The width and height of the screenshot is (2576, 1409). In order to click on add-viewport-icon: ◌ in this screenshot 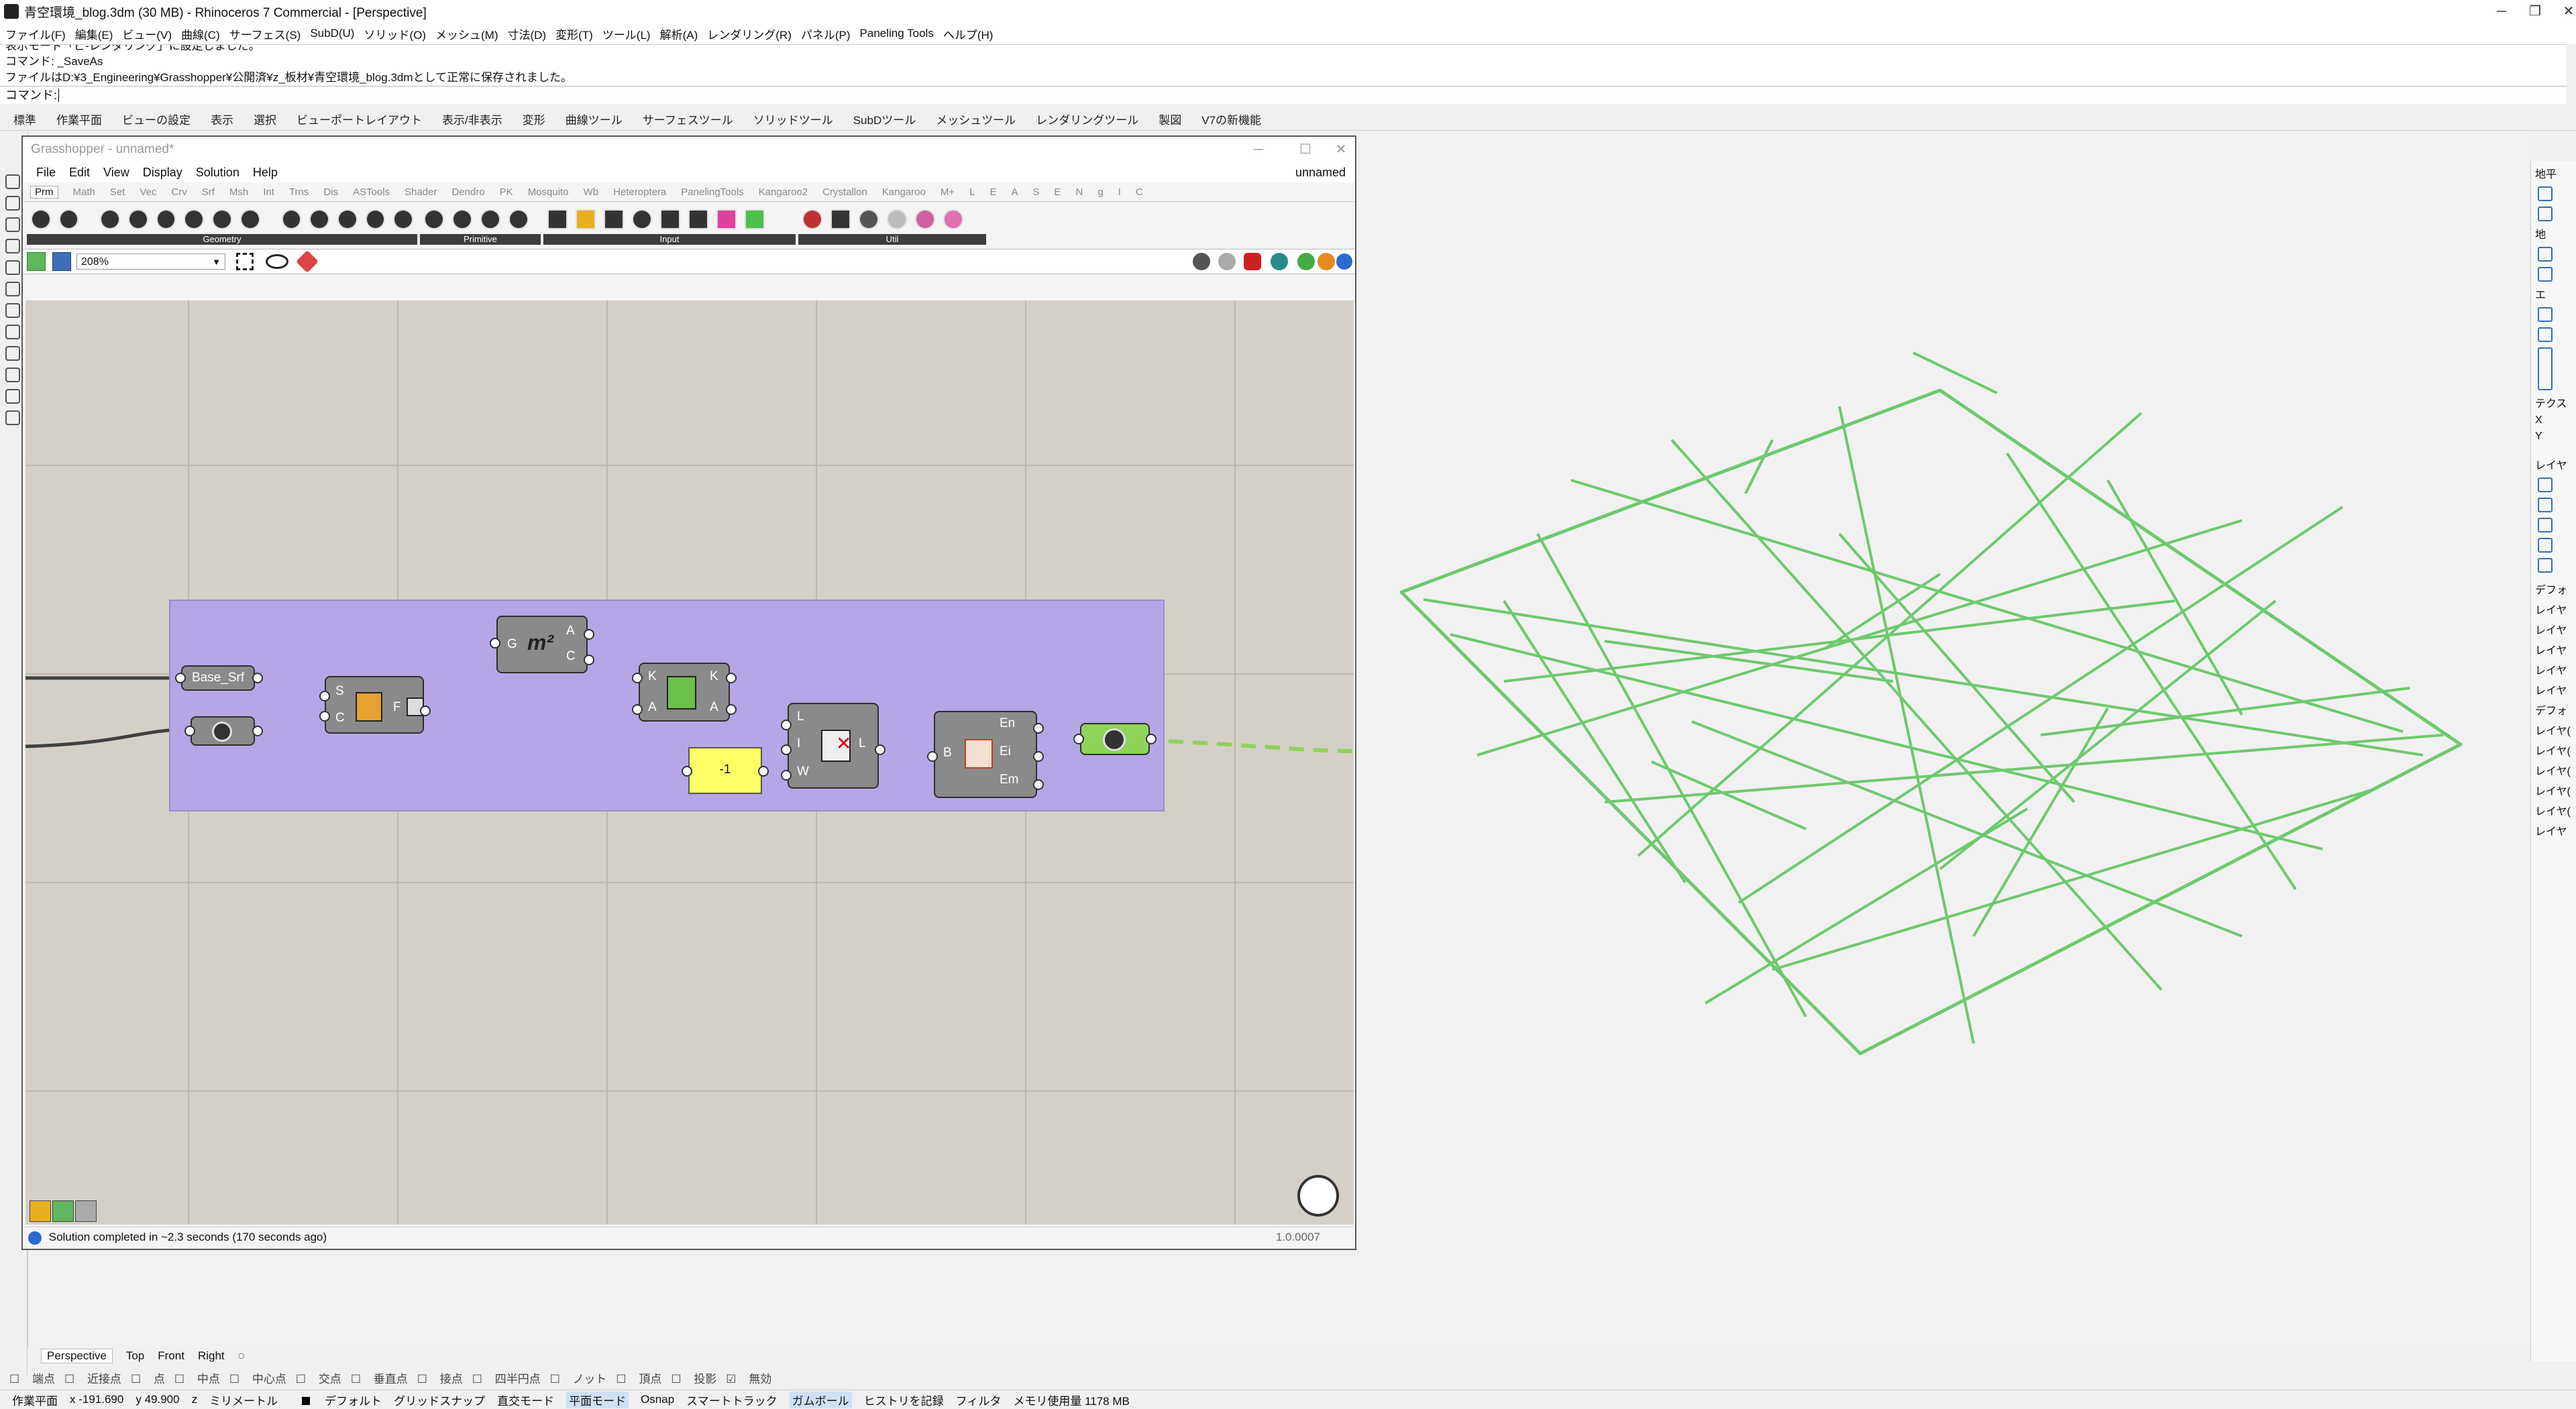, I will do `click(241, 1356)`.